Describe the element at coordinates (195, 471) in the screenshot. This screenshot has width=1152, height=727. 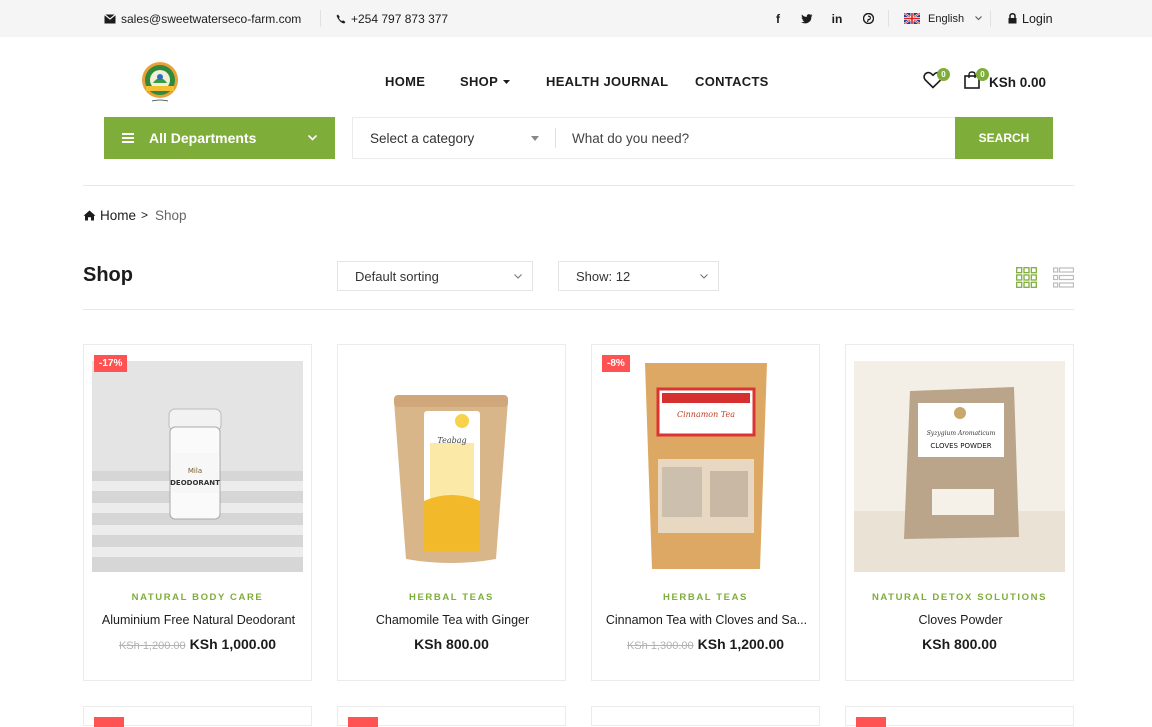
I see `svg-text: Mila` at that location.